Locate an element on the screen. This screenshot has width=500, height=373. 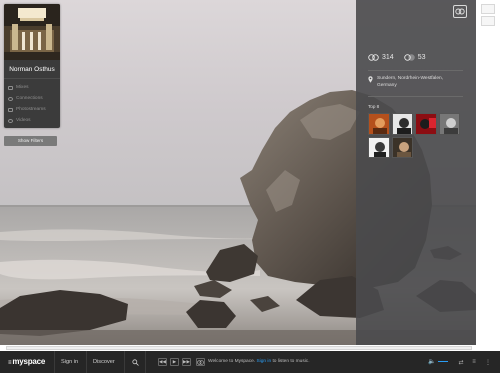
queue-icon: ≡ is located at coordinates (474, 362).